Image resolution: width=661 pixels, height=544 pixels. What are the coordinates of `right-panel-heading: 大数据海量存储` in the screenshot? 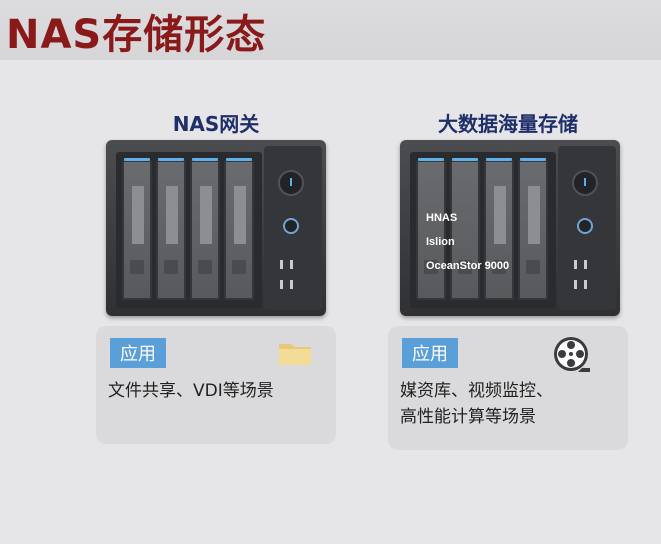 It's located at (508, 124).